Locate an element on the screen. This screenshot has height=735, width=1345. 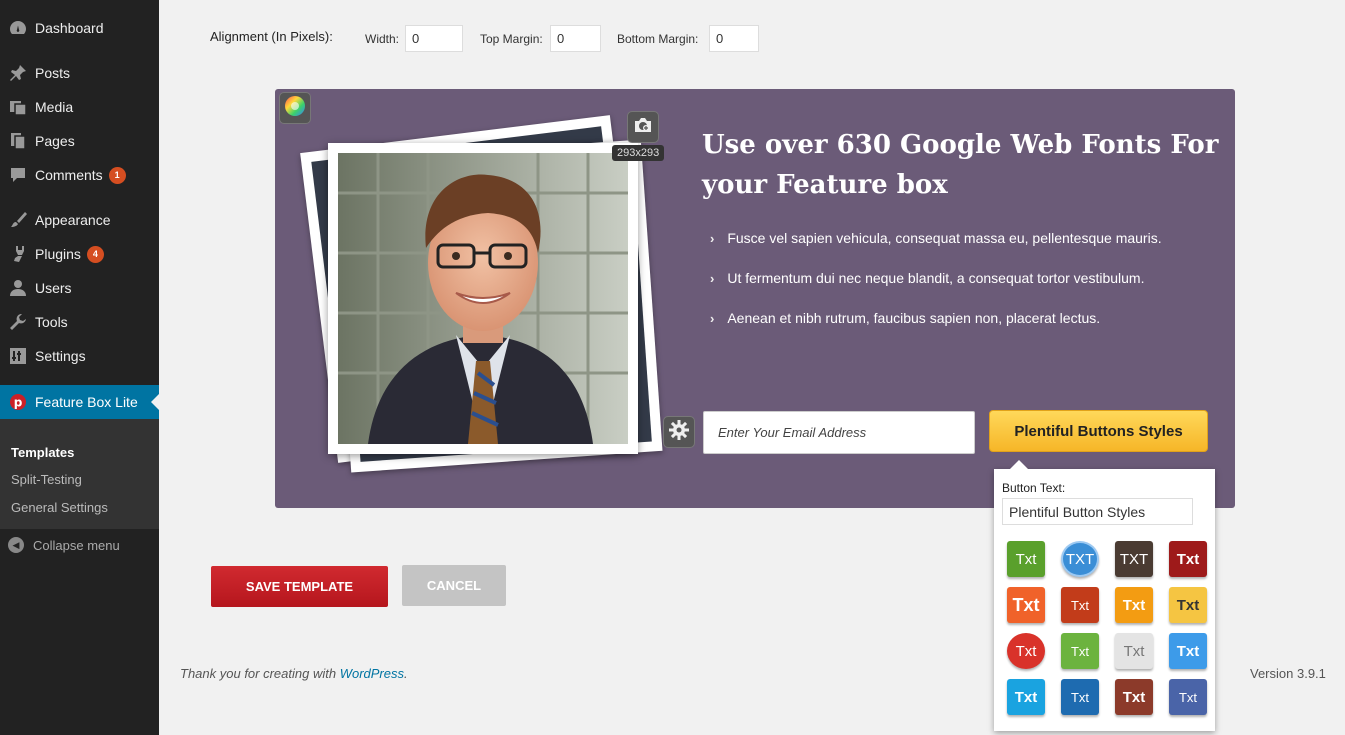
media-icon is located at coordinates (18, 107).